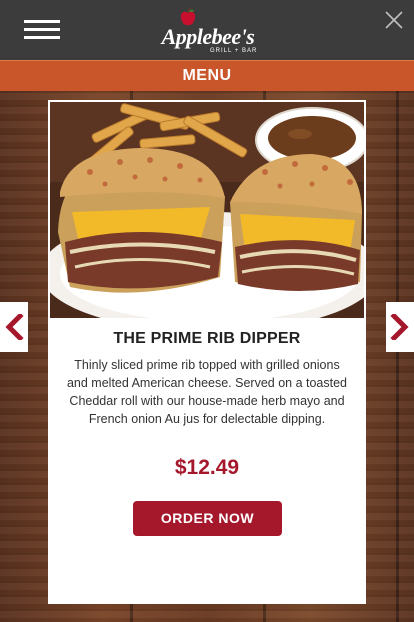 The width and height of the screenshot is (414, 622). Describe the element at coordinates (394, 20) in the screenshot. I see `close-icon` at that location.